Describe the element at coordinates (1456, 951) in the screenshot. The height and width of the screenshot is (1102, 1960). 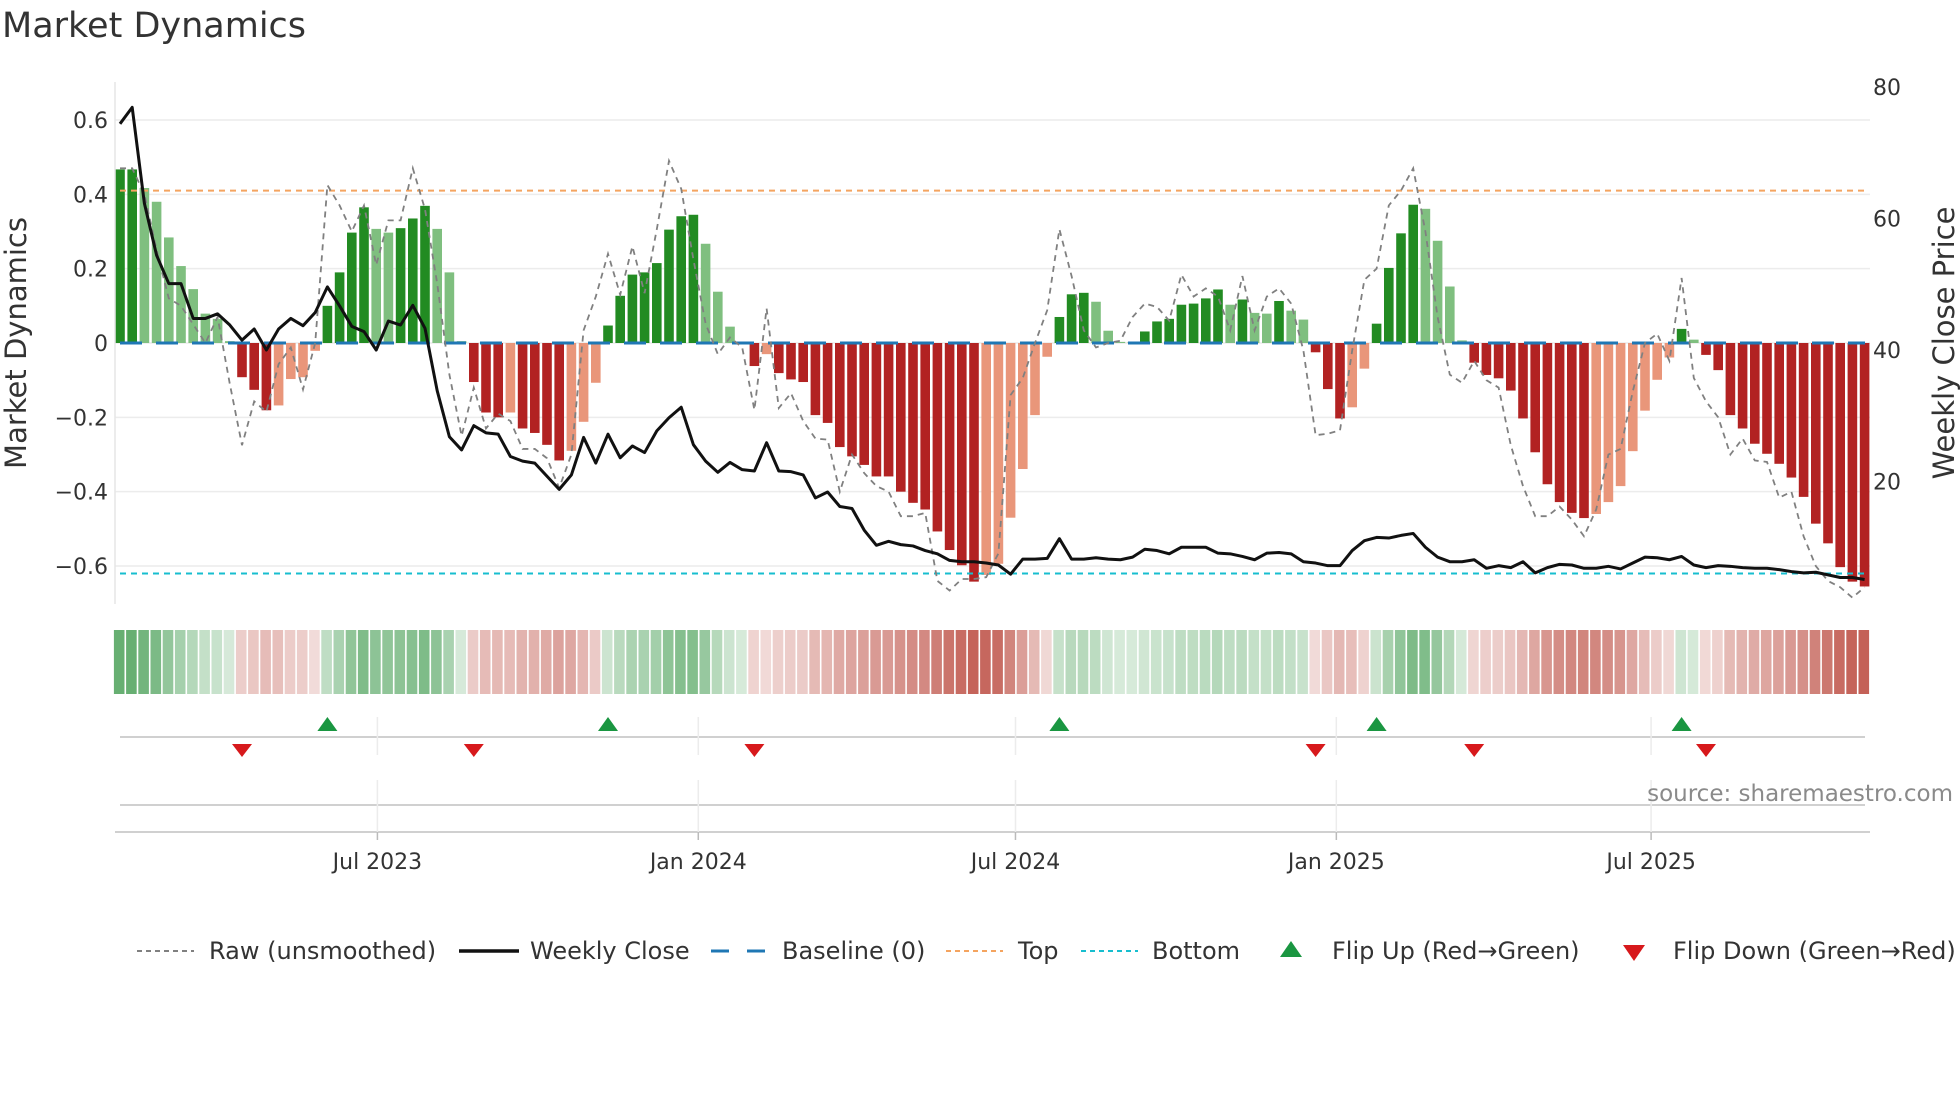
I see `legend-label: Flip Up (Red→Green)` at that location.